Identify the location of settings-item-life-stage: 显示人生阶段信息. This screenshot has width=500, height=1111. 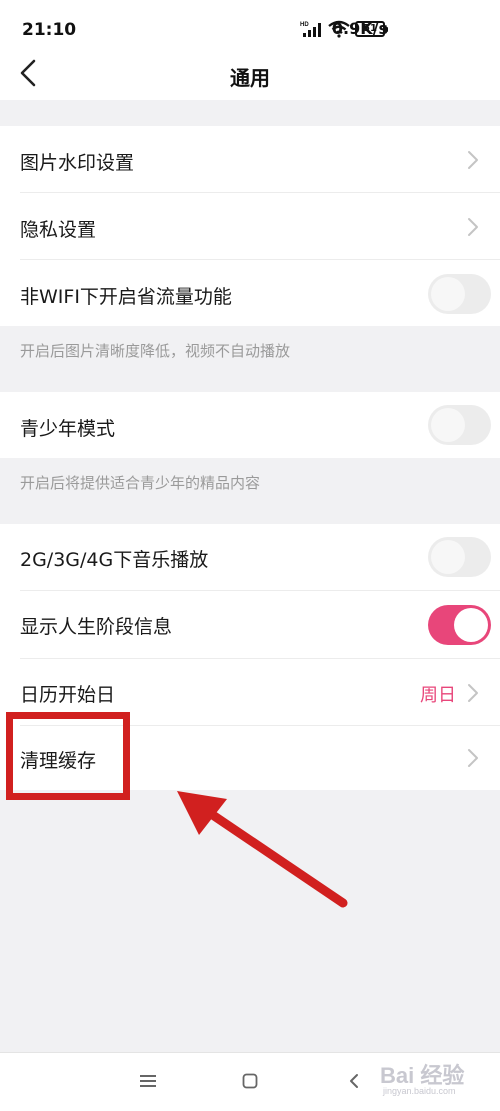
(250, 625).